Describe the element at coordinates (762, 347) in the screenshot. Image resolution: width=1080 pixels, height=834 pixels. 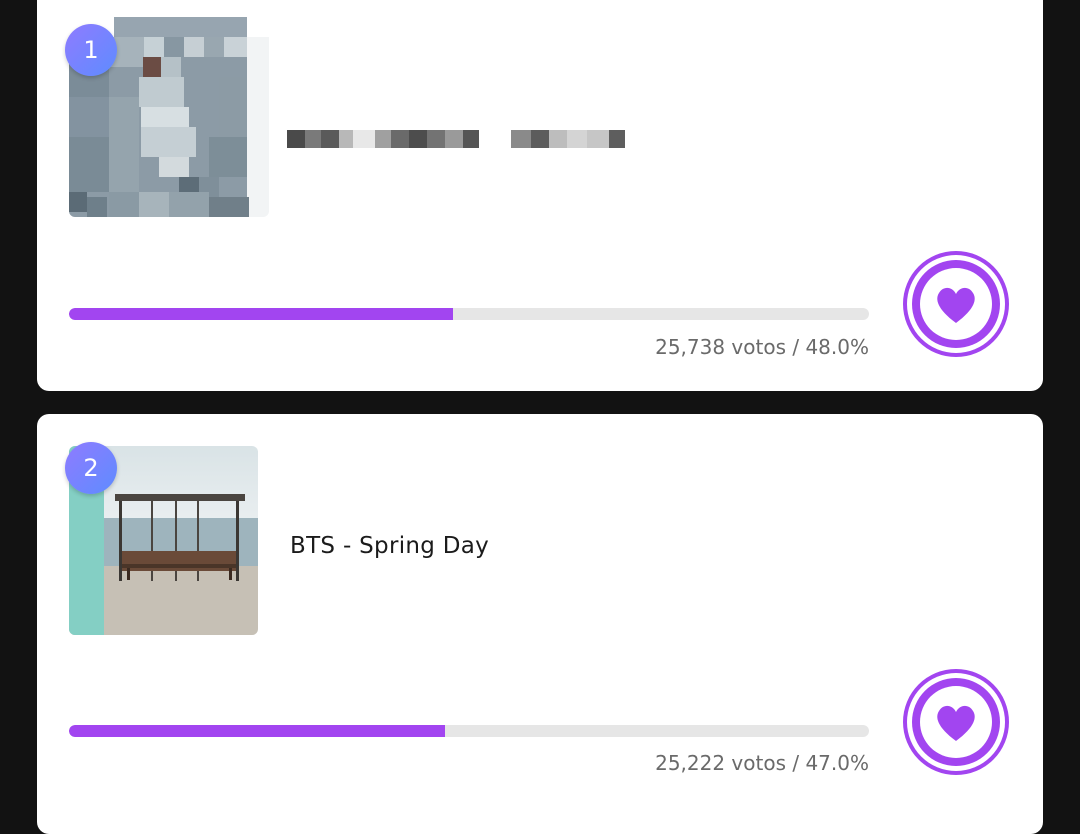
I see `vote-count-text: 25,738 votos / 48.0%` at that location.